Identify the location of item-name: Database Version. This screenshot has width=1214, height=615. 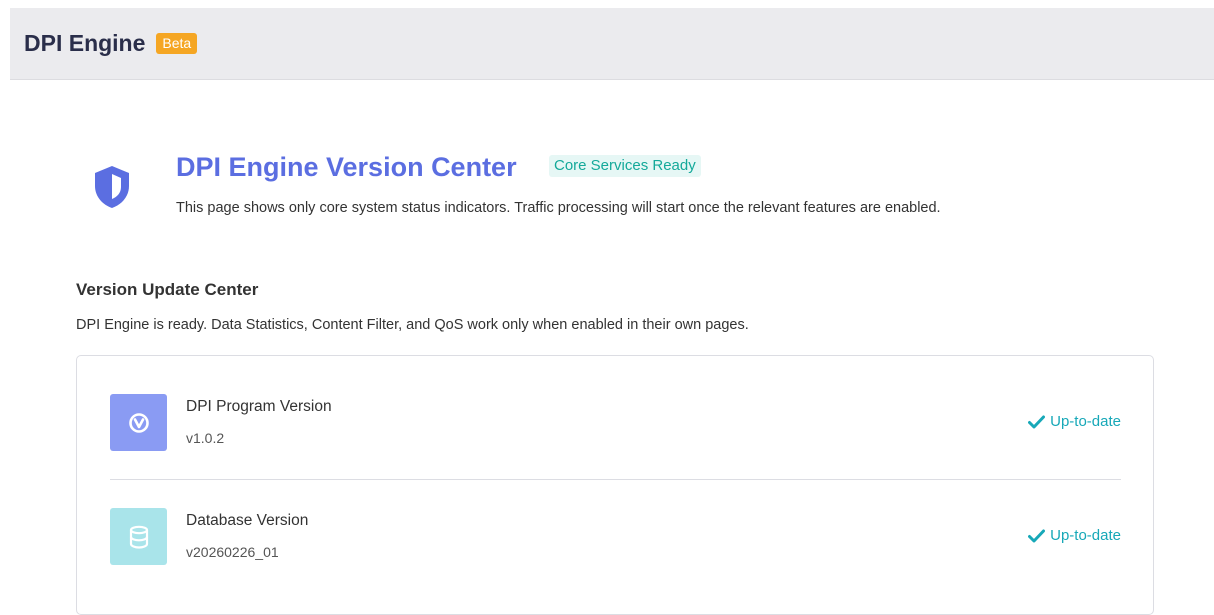
(247, 520).